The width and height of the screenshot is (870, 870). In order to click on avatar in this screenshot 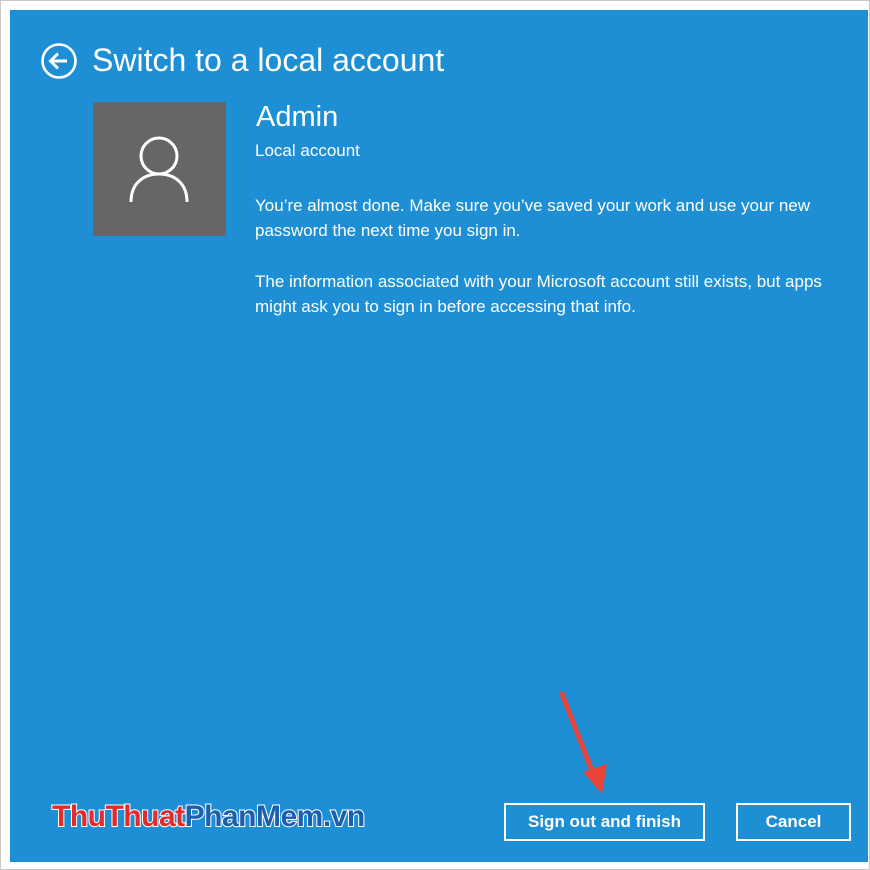, I will do `click(159, 169)`.